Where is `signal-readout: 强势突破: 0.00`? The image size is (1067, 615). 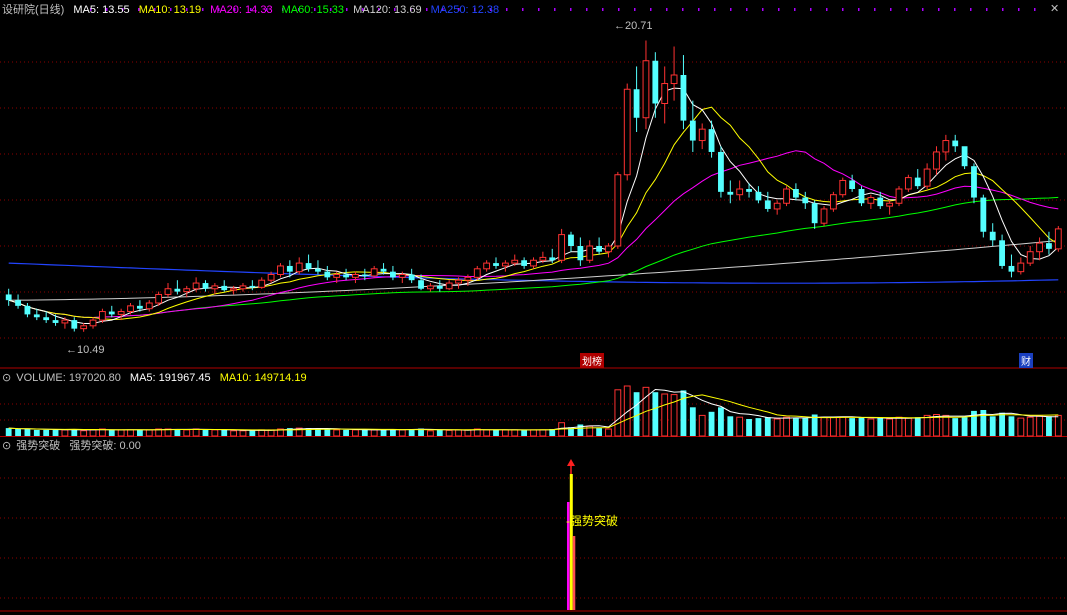 signal-readout: 强势突破: 0.00 is located at coordinates (105, 446).